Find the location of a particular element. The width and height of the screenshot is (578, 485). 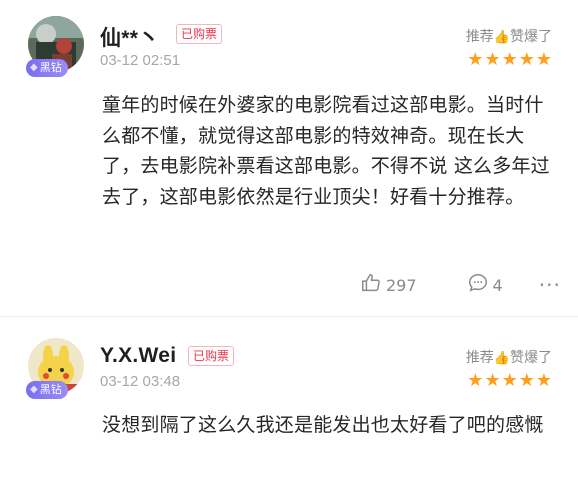

like-button: 297 is located at coordinates (388, 285).